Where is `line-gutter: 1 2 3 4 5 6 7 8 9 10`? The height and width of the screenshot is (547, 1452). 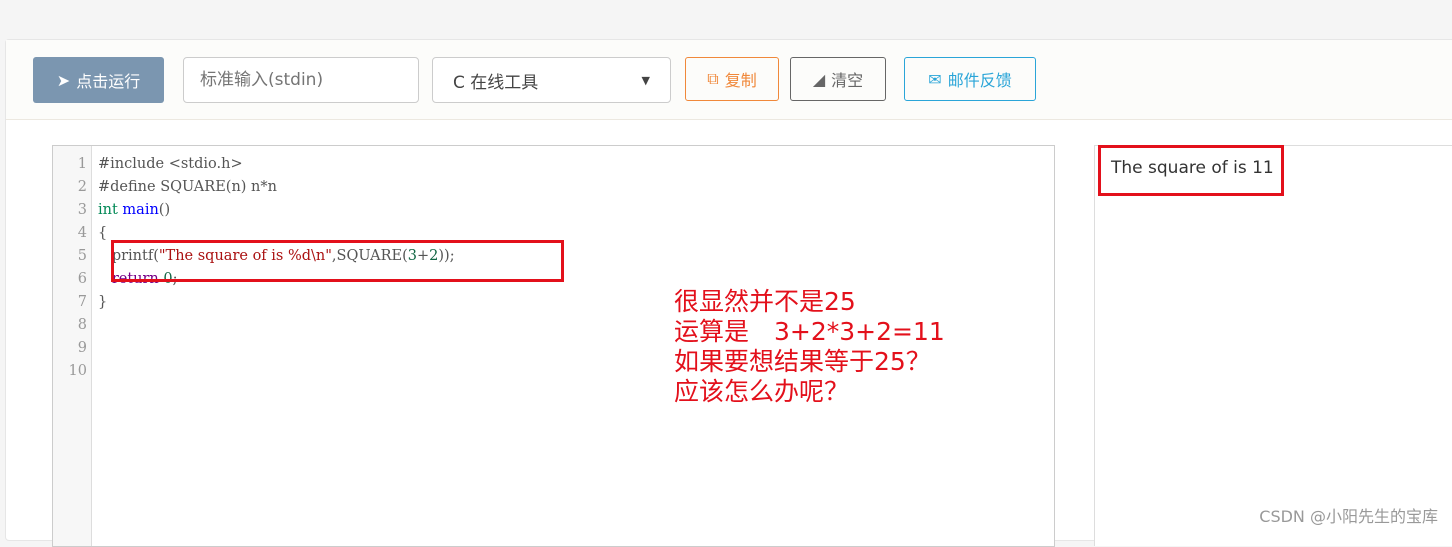
line-gutter: 1 2 3 4 5 6 7 8 9 10 is located at coordinates (72, 346).